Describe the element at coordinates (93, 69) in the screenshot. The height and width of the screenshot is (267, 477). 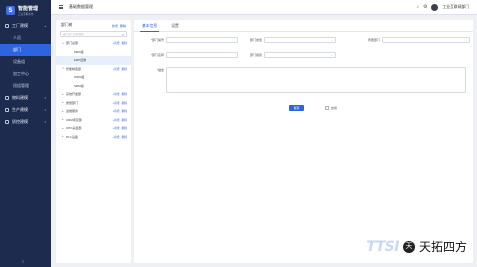
I see `tree-node: ▾ 智能制造部 +新增 -删除` at that location.